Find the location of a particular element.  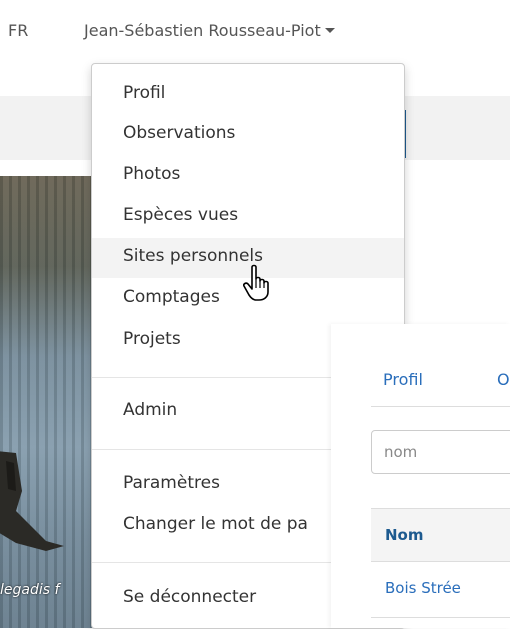

table-row: Bois Strée is located at coordinates (440, 589).